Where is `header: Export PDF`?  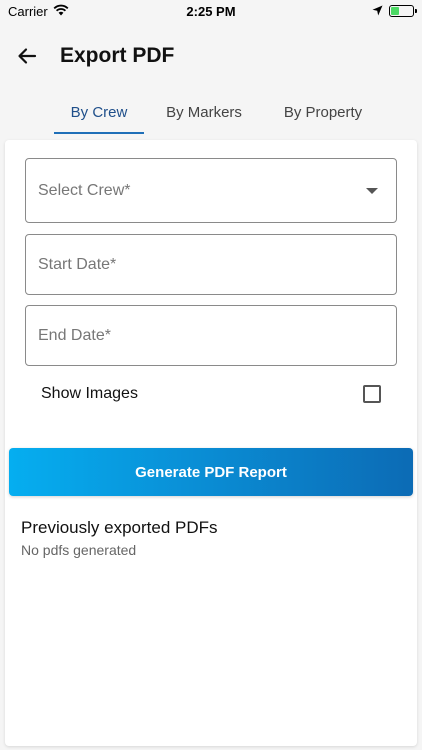 header: Export PDF is located at coordinates (211, 56).